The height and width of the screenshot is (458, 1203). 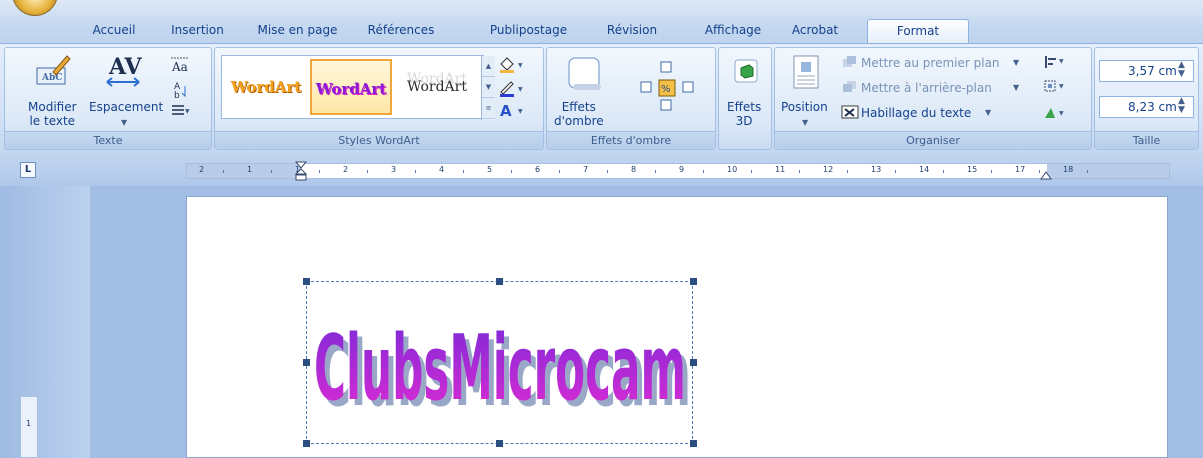 What do you see at coordinates (924, 169) in the screenshot?
I see `ruler-number: 14` at bounding box center [924, 169].